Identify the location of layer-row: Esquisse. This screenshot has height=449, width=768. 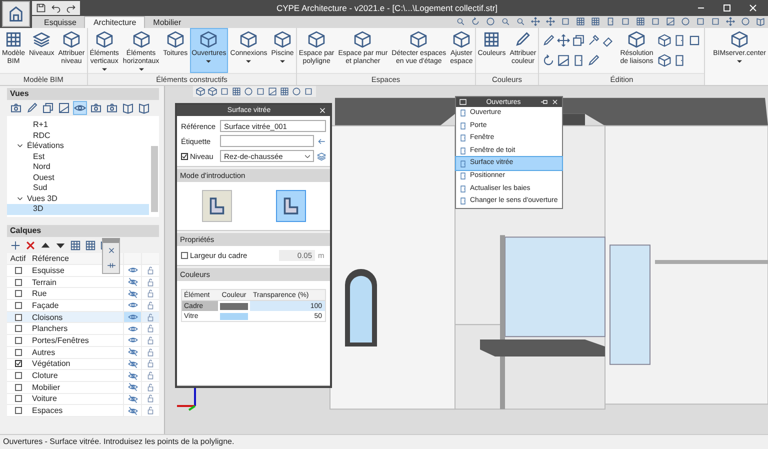
(83, 271).